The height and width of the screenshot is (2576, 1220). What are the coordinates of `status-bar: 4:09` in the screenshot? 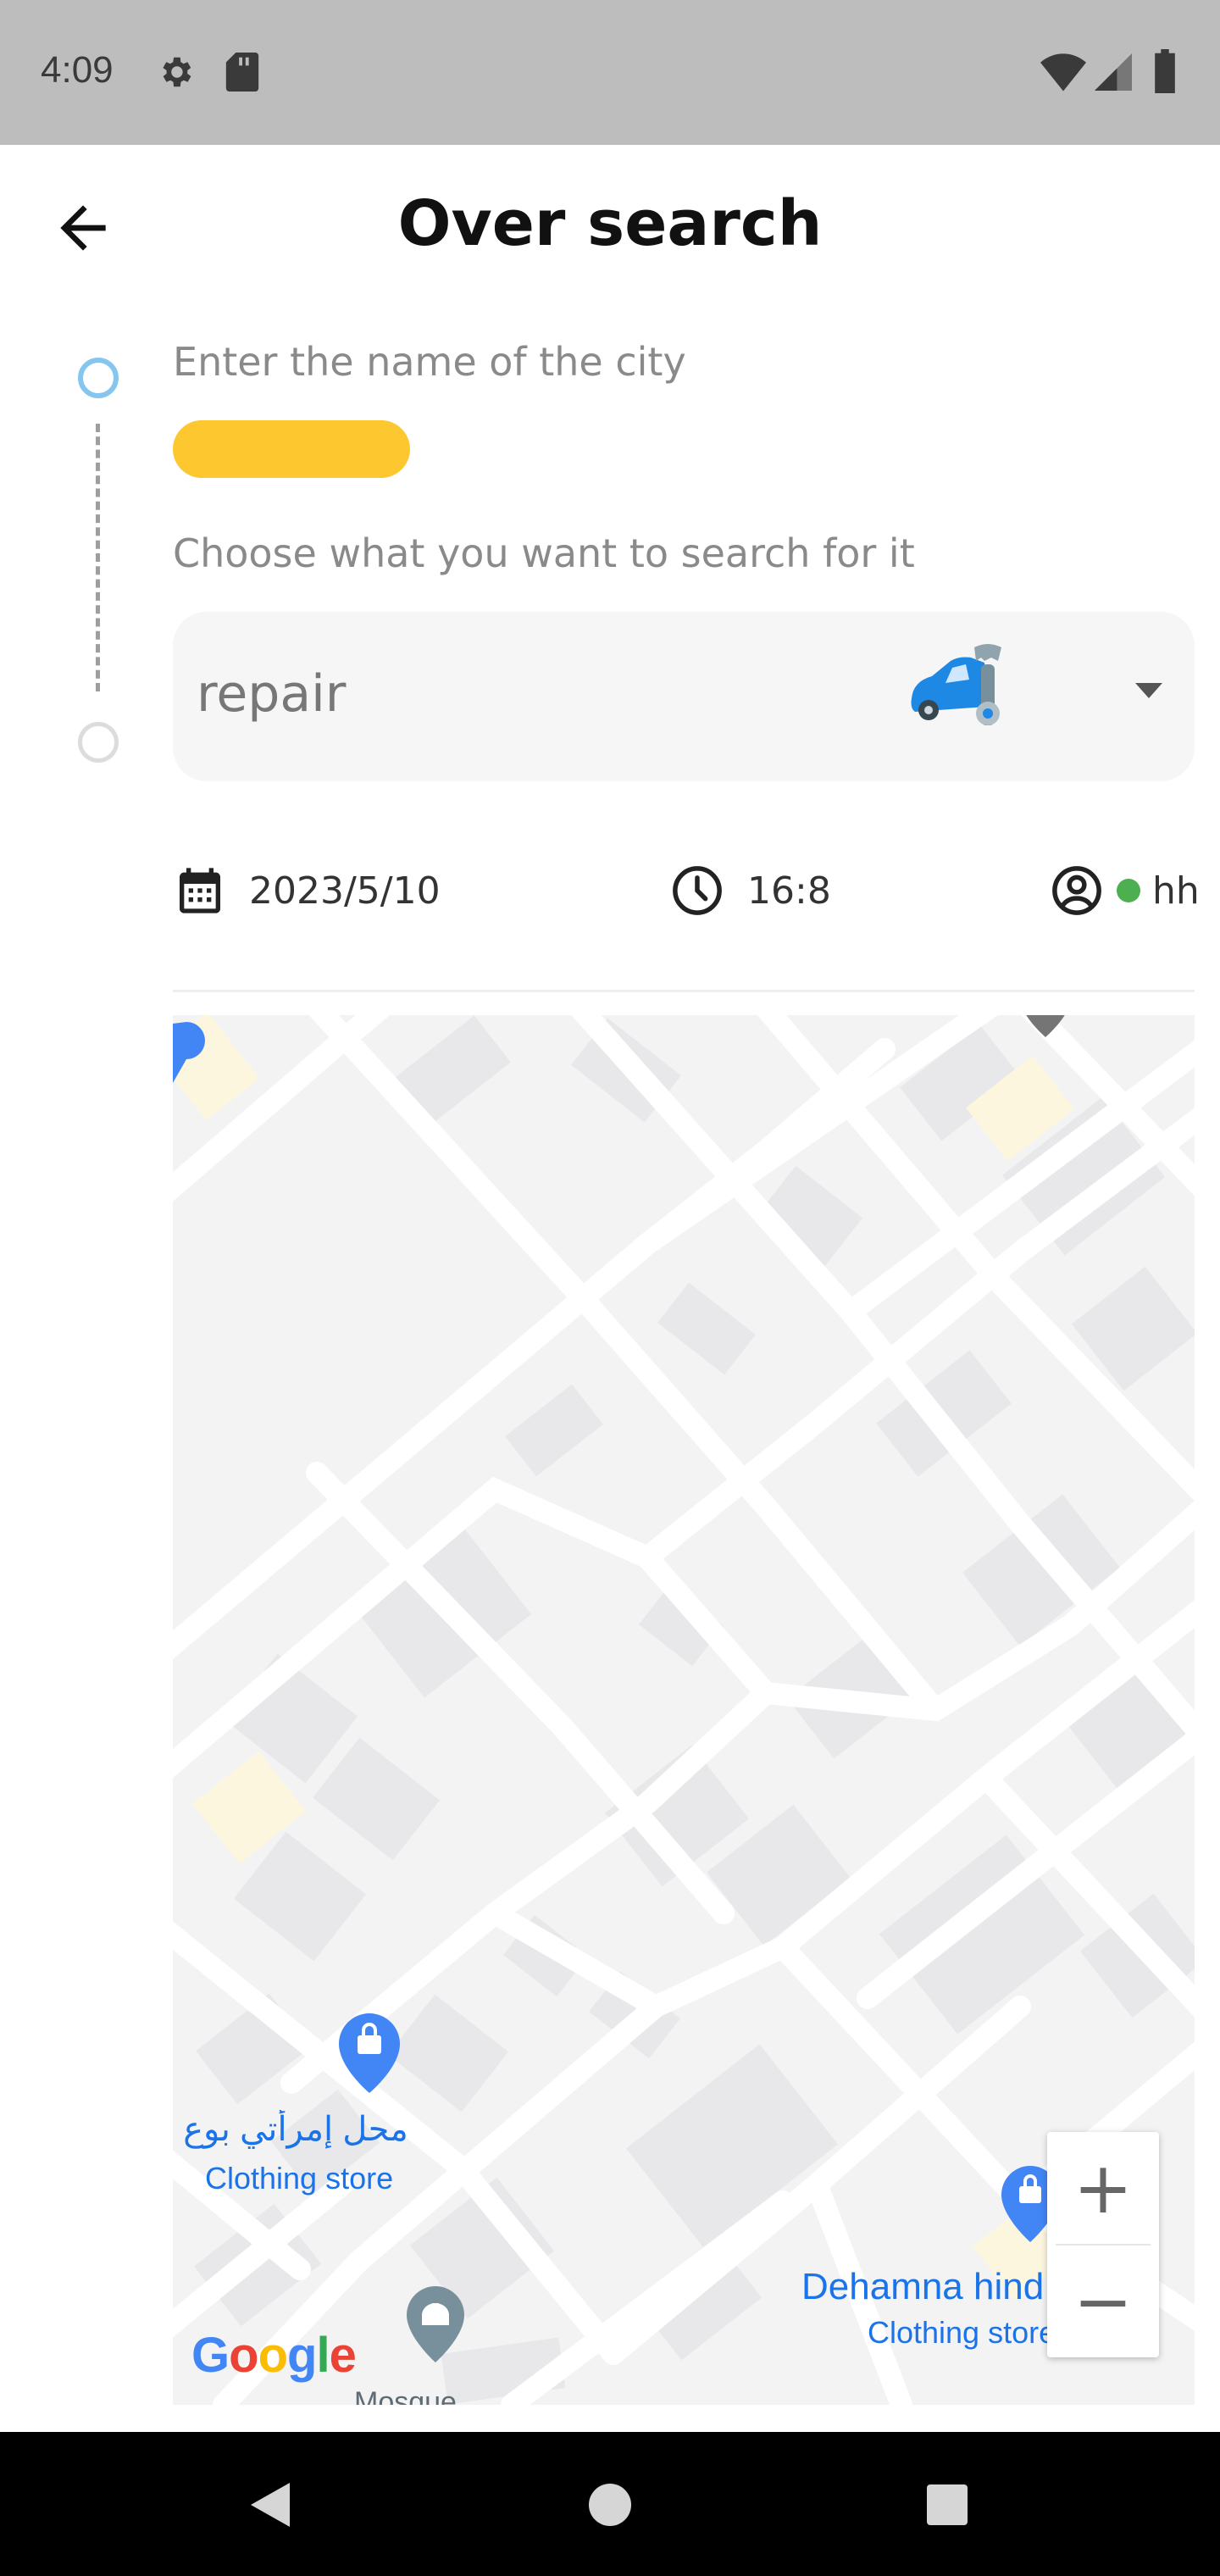 It's located at (610, 72).